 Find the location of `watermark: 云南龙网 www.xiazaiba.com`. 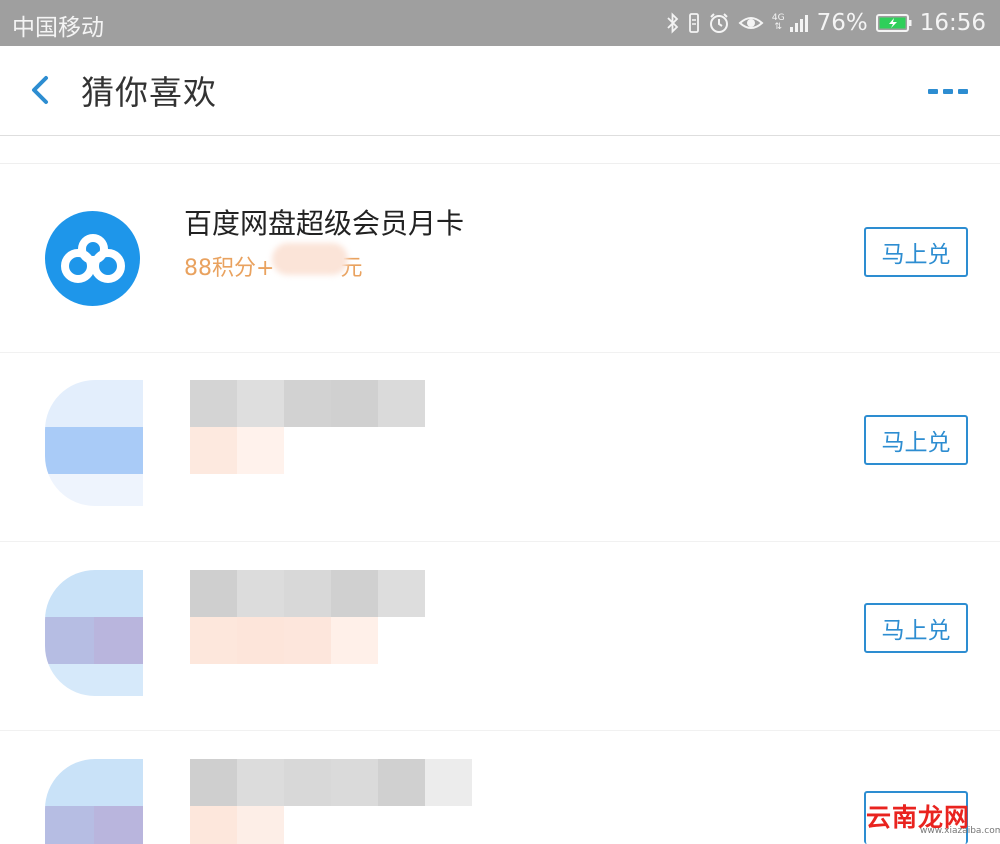

watermark: 云南龙网 www.xiazaiba.com is located at coordinates (931, 816).